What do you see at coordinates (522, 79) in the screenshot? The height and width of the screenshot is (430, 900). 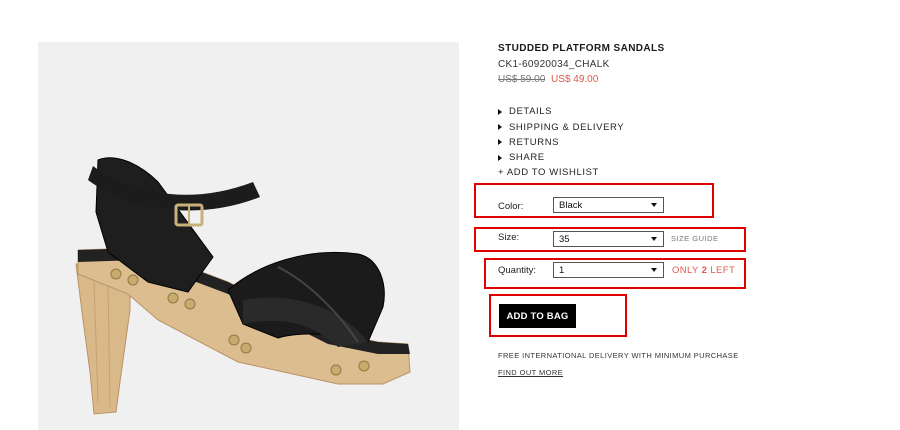 I see `original-price: US$ 59.00` at bounding box center [522, 79].